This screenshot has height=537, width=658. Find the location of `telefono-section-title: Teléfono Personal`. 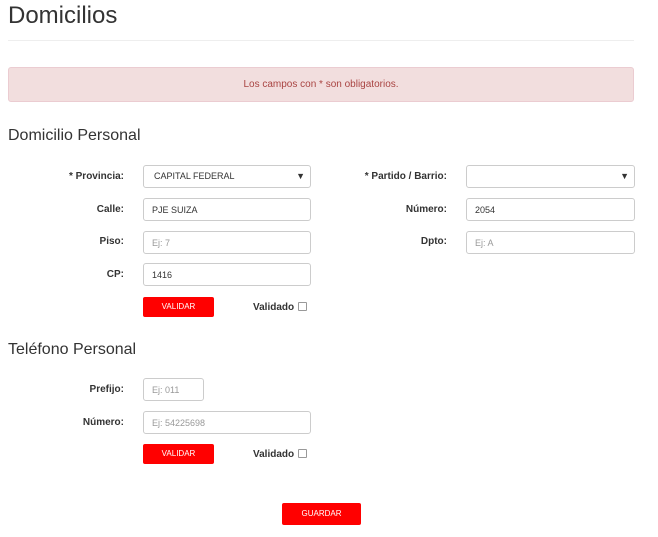

telefono-section-title: Teléfono Personal is located at coordinates (72, 349).